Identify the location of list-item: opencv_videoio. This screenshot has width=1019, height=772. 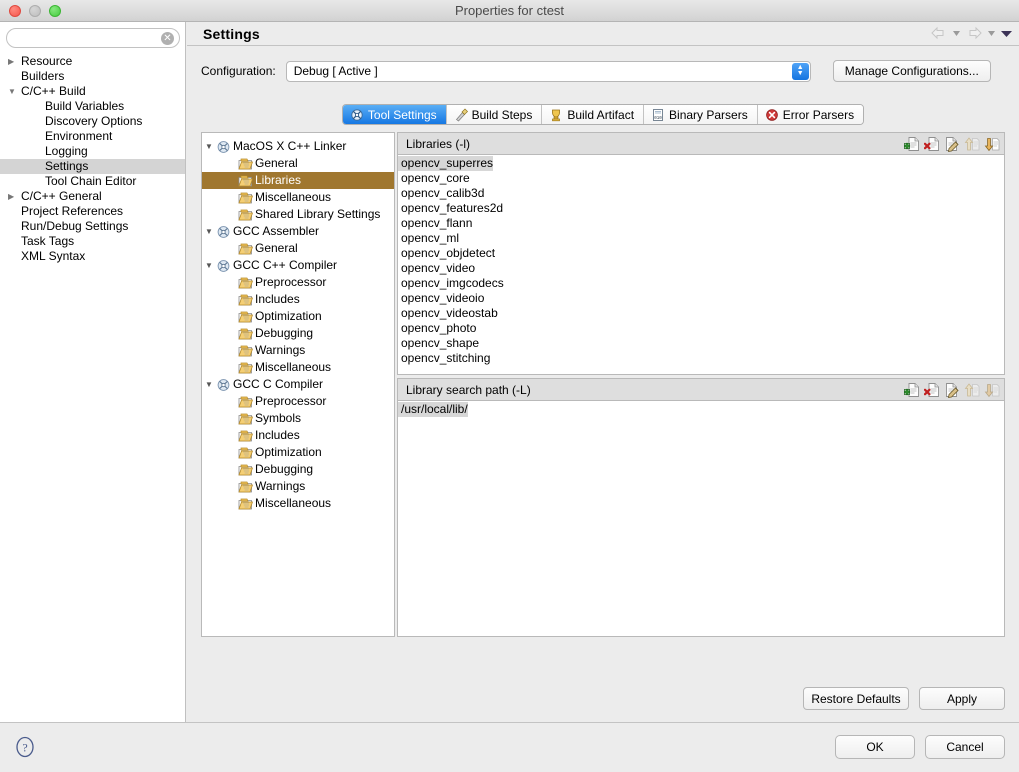
(701, 298).